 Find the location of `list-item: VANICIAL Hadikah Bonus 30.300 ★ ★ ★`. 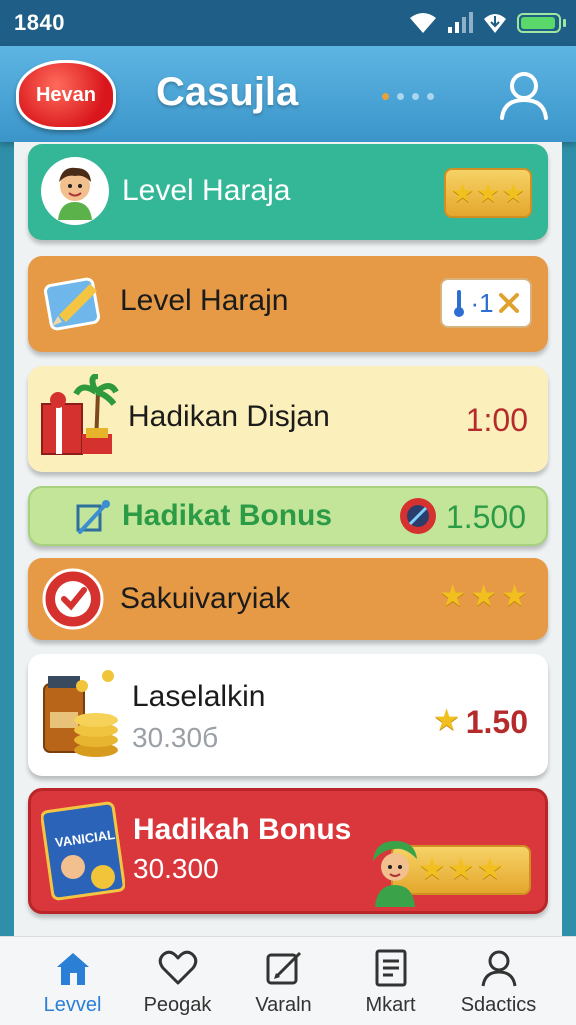

list-item: VANICIAL Hadikah Bonus 30.300 ★ ★ ★ is located at coordinates (288, 851).